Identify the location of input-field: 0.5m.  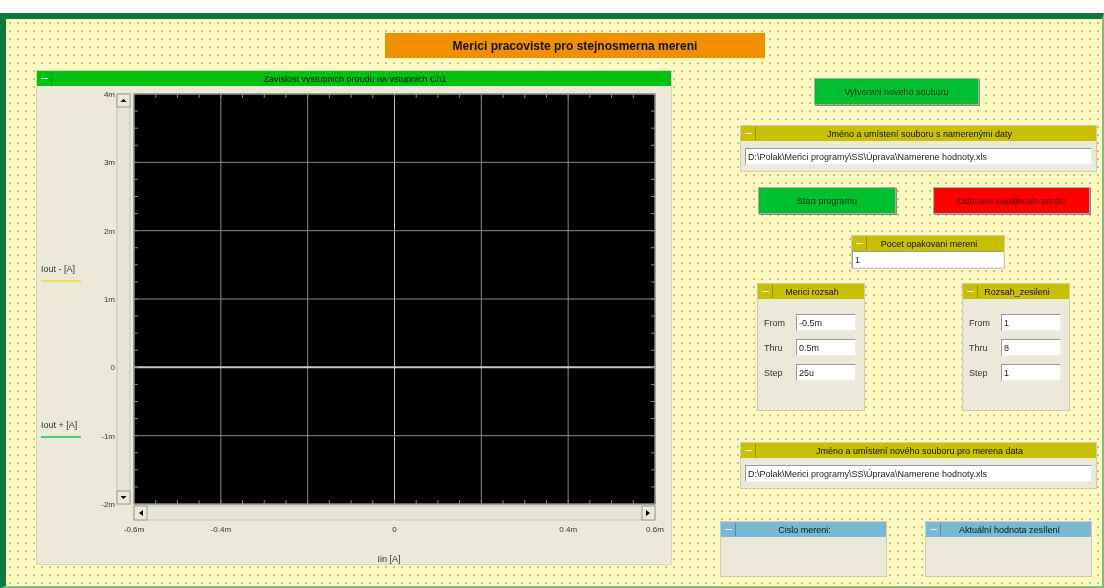
(826, 347).